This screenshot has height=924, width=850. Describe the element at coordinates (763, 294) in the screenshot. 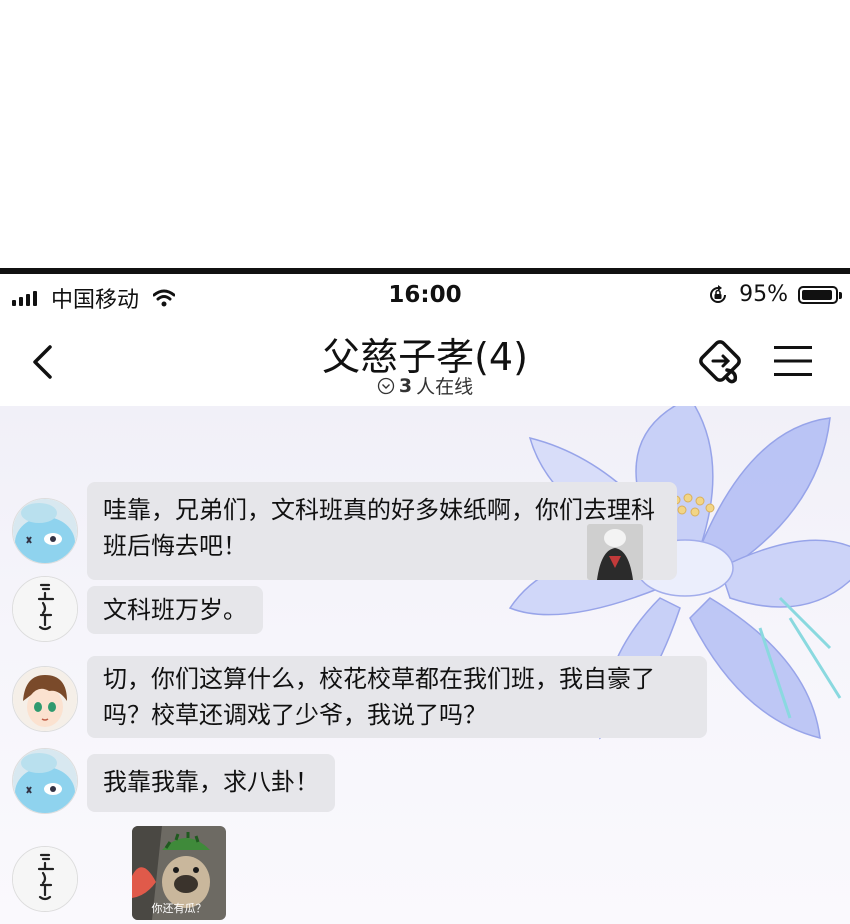

I see `battery-percent: 95%` at that location.